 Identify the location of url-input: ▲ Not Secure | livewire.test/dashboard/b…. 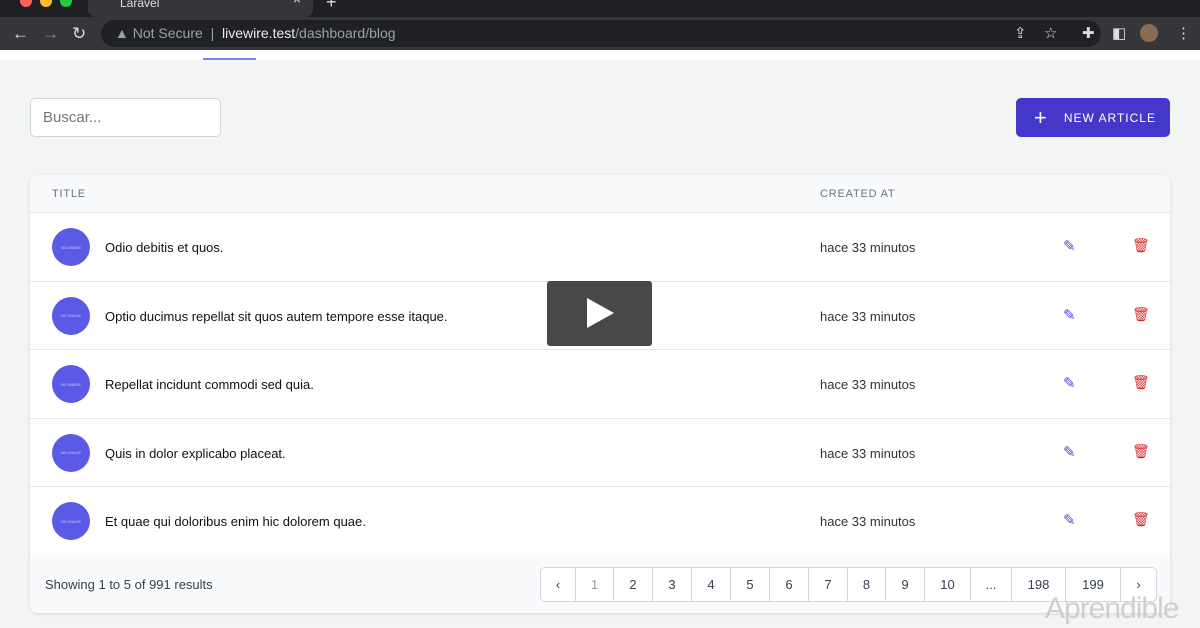
(601, 33).